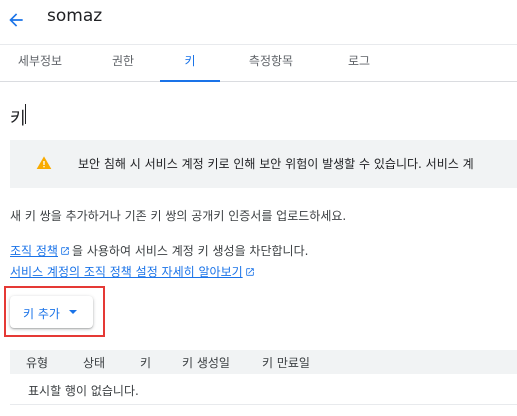 The height and width of the screenshot is (416, 517). I want to click on arrow-back-icon, so click(16, 20).